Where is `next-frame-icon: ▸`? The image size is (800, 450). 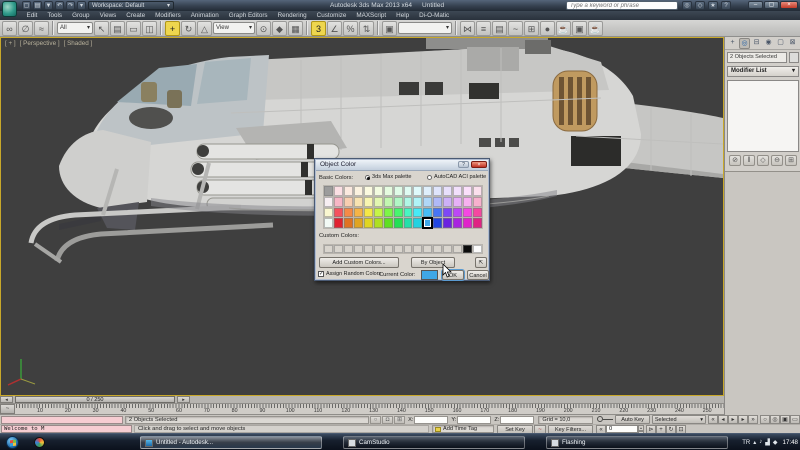 next-frame-icon: ▸ is located at coordinates (743, 419).